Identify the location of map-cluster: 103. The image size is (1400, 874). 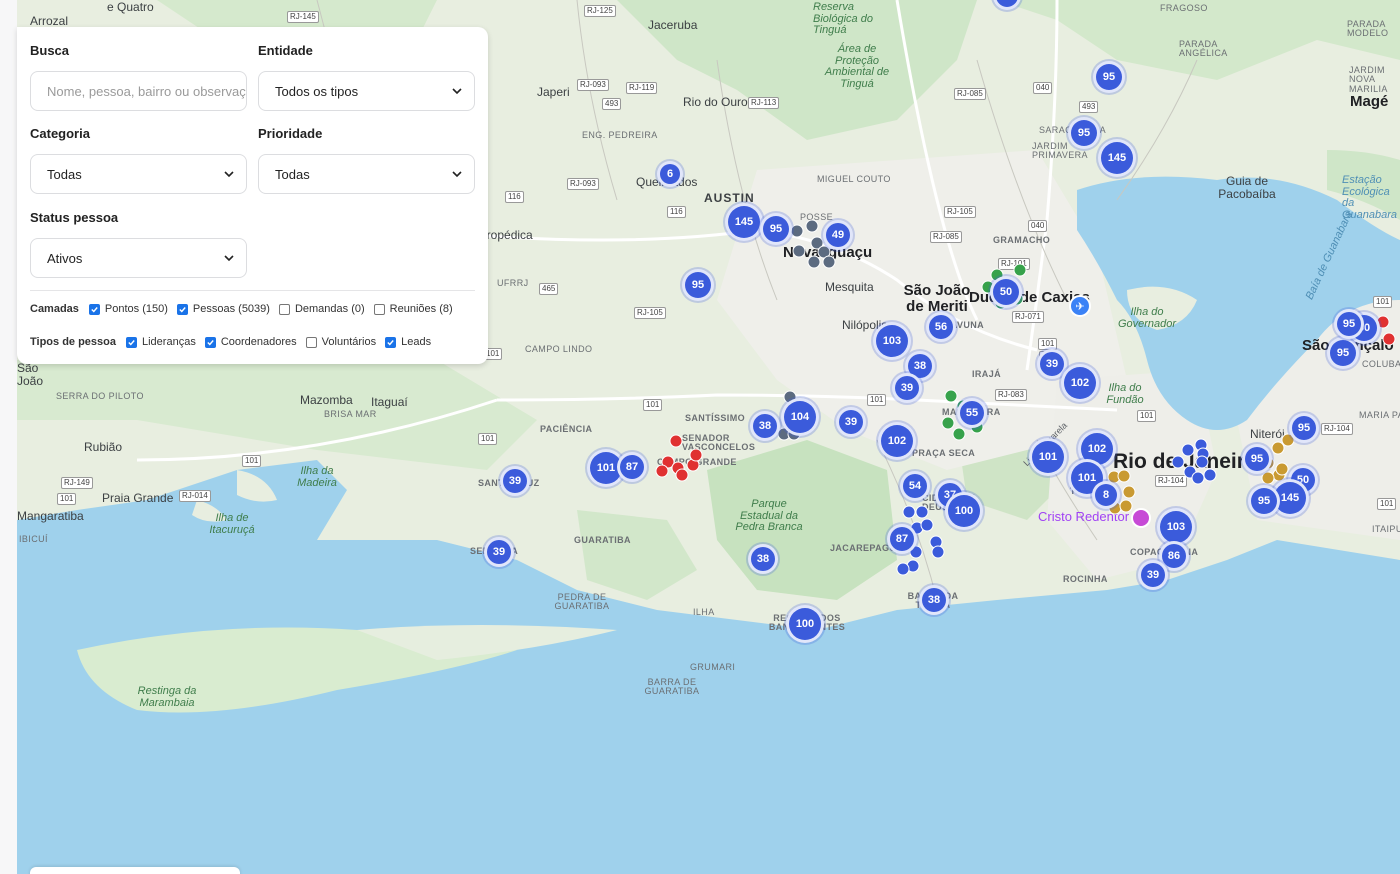
(892, 341).